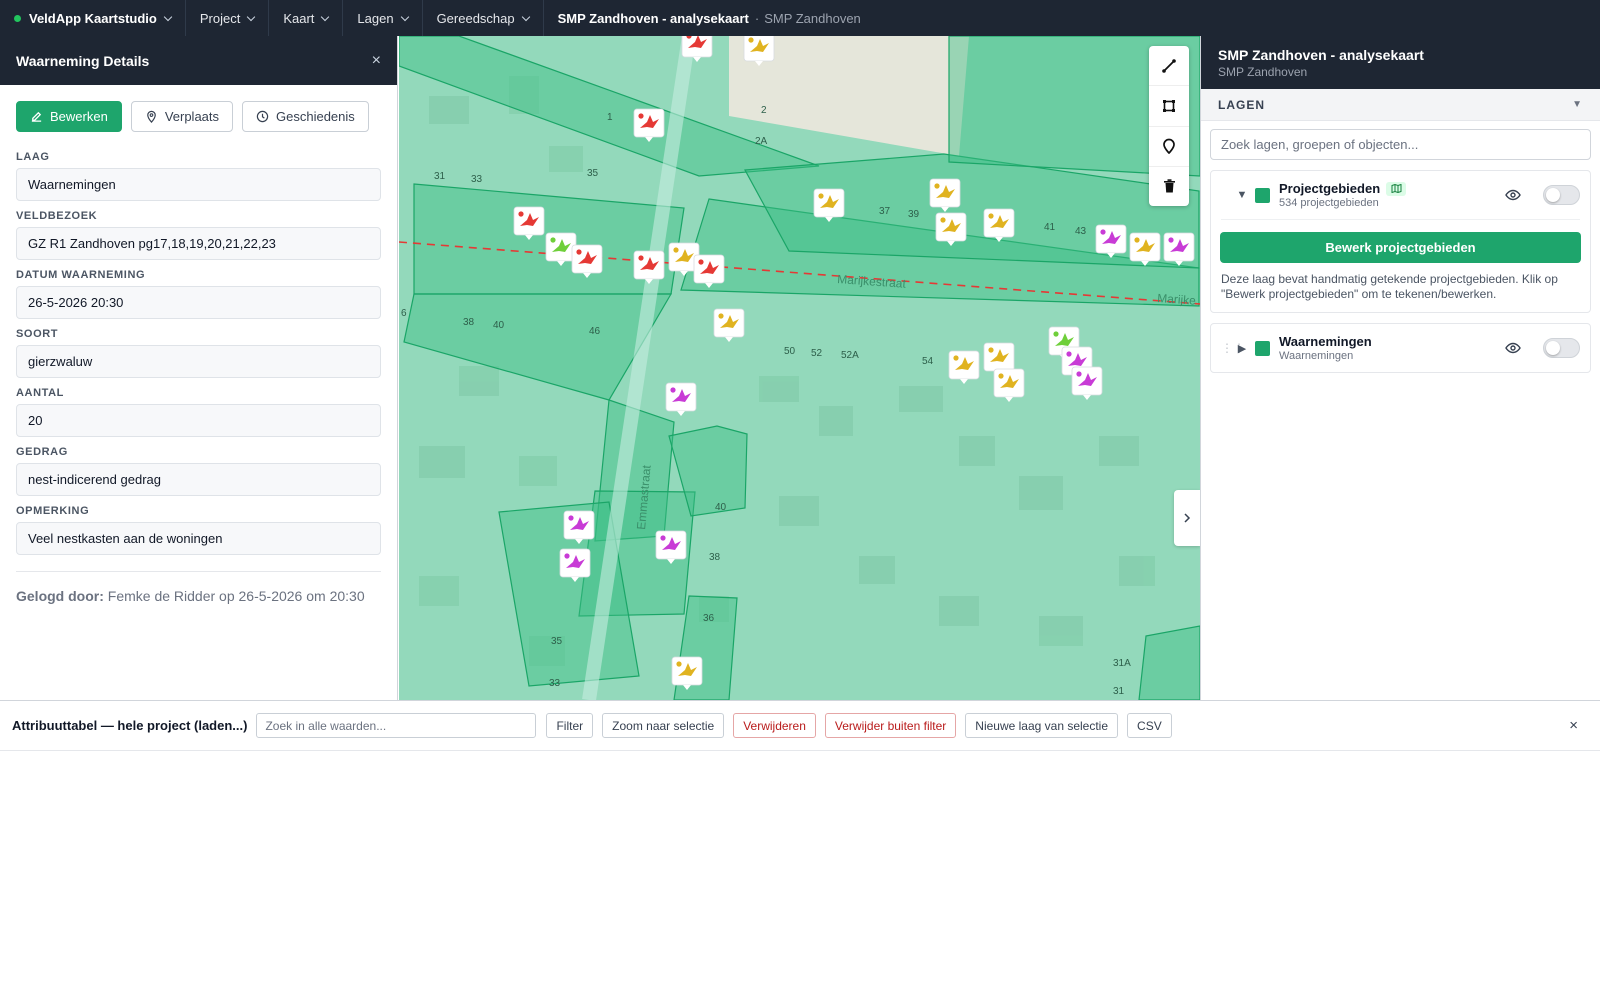 This screenshot has height=1000, width=1600. I want to click on edit-button: Bewerken, so click(69, 116).